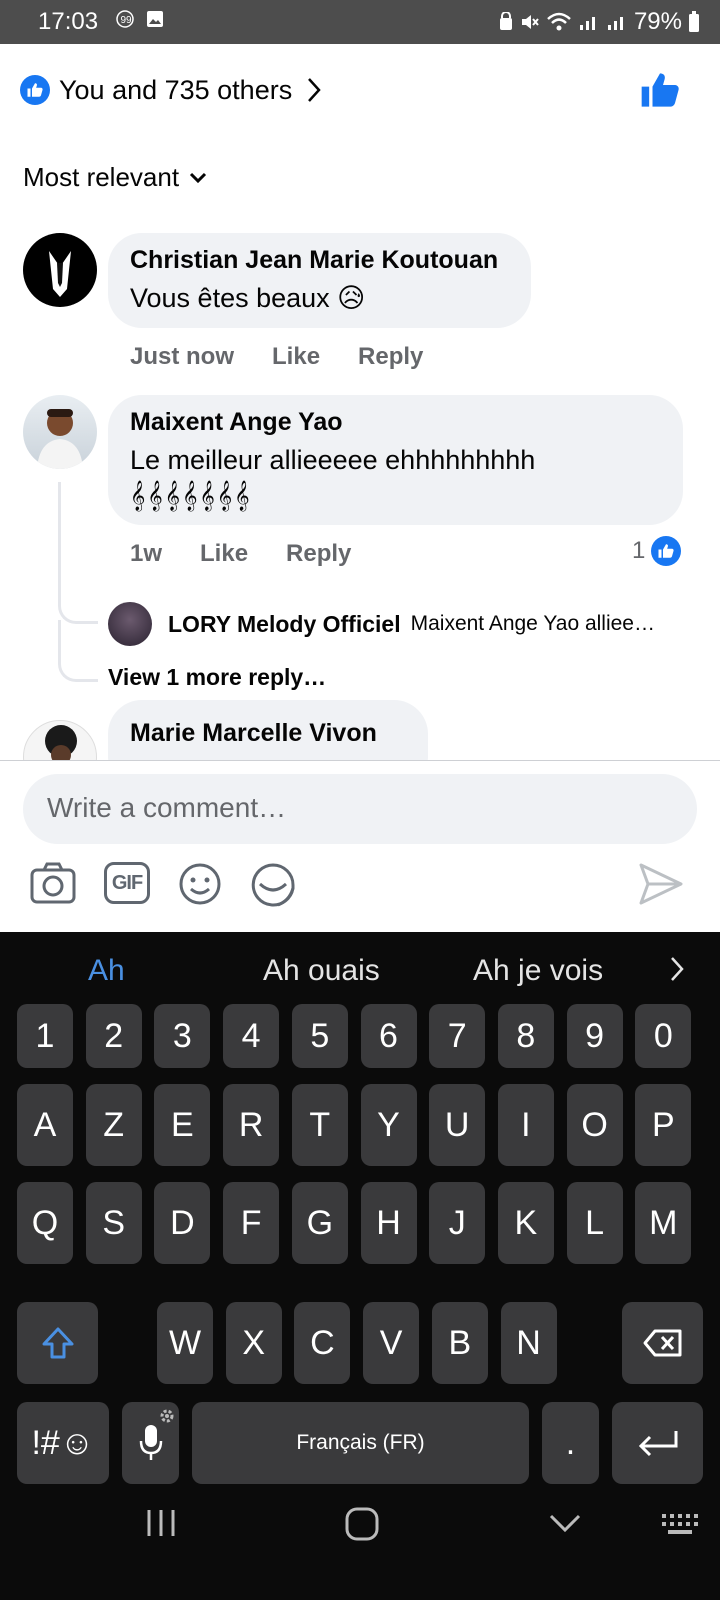 The height and width of the screenshot is (1600, 720). I want to click on recent-apps-icon, so click(161, 1523).